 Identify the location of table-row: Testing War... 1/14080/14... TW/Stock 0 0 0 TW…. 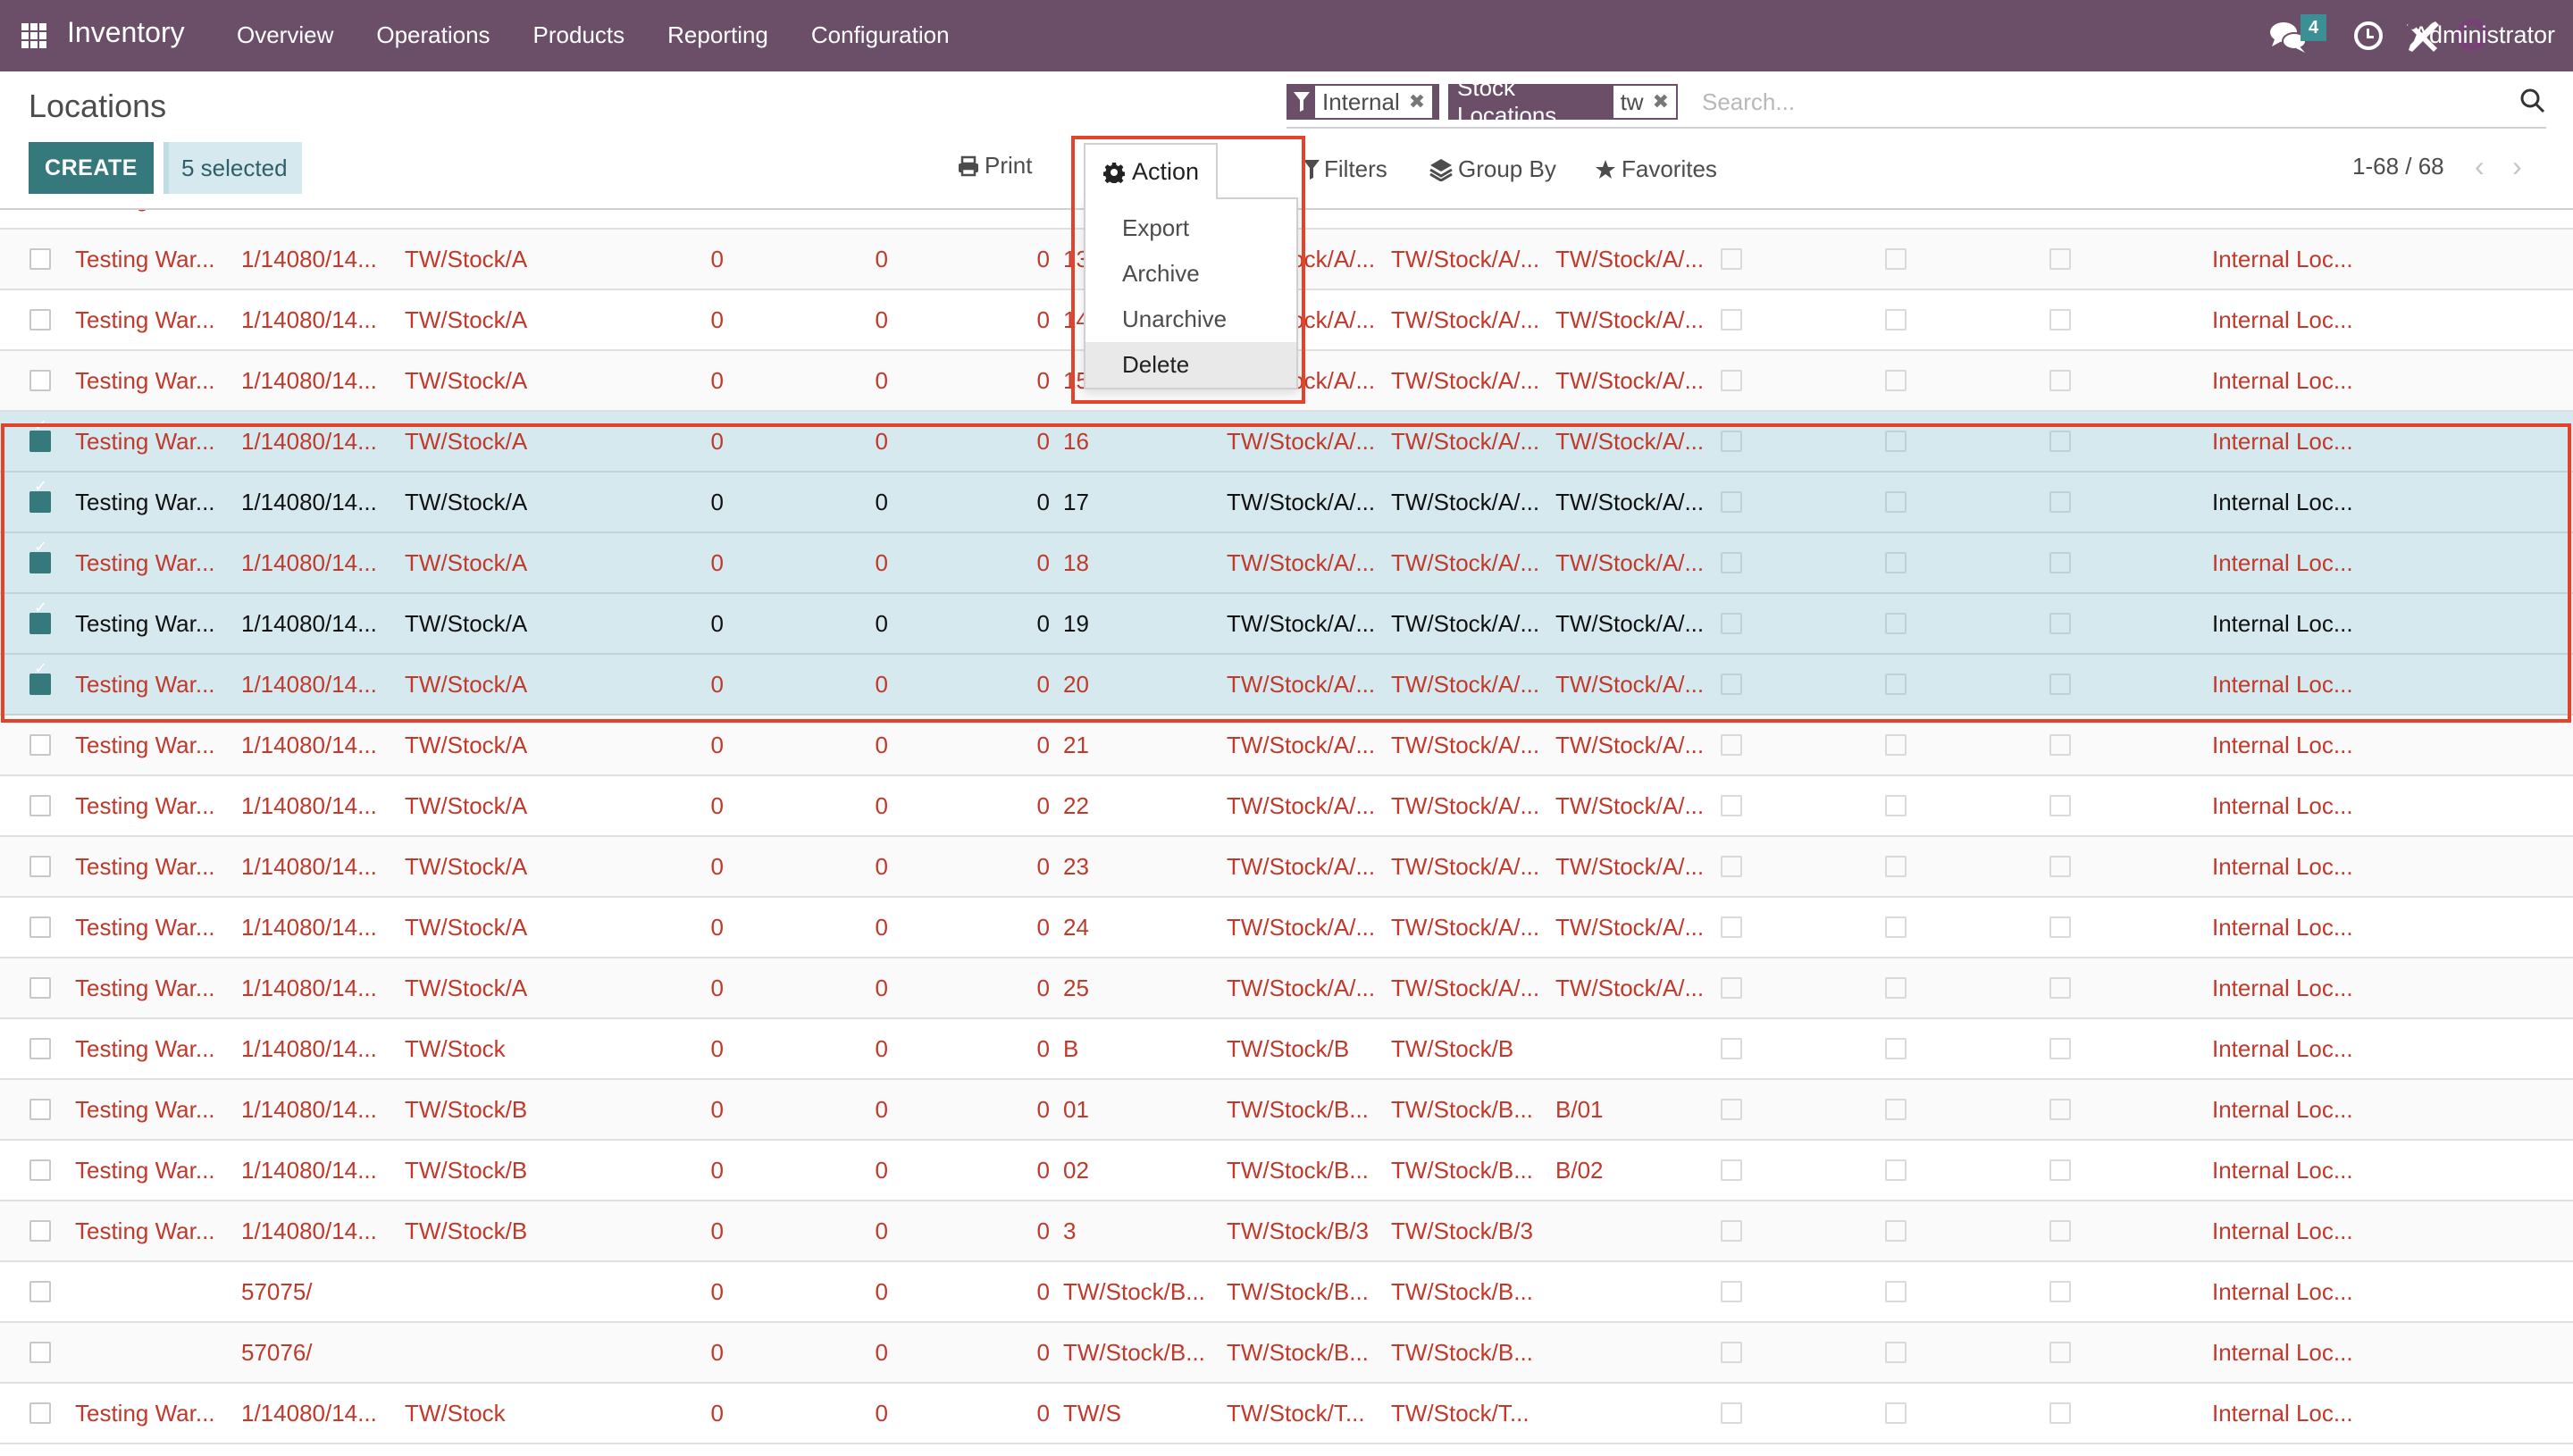
(1286, 1414).